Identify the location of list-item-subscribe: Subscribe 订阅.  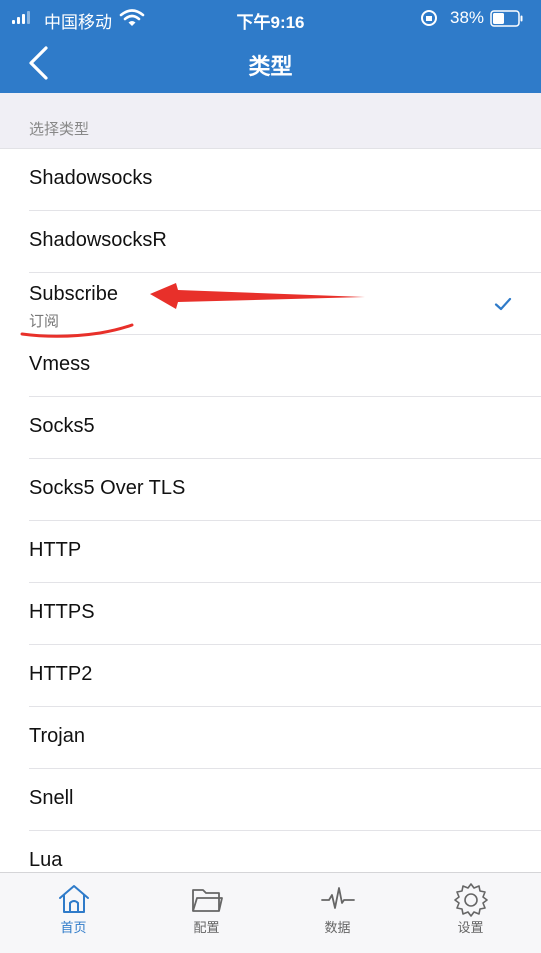
(270, 304).